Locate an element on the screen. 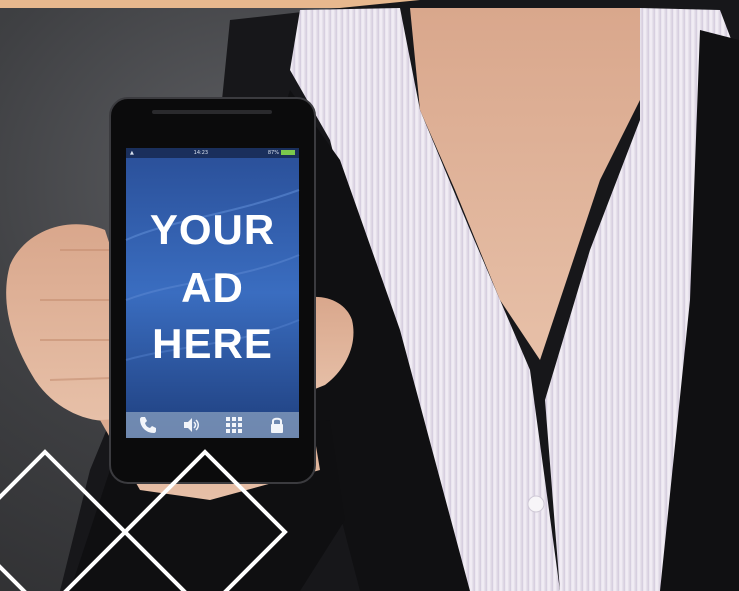 Image resolution: width=739 pixels, height=591 pixels. phone-dock-icons is located at coordinates (212, 425).